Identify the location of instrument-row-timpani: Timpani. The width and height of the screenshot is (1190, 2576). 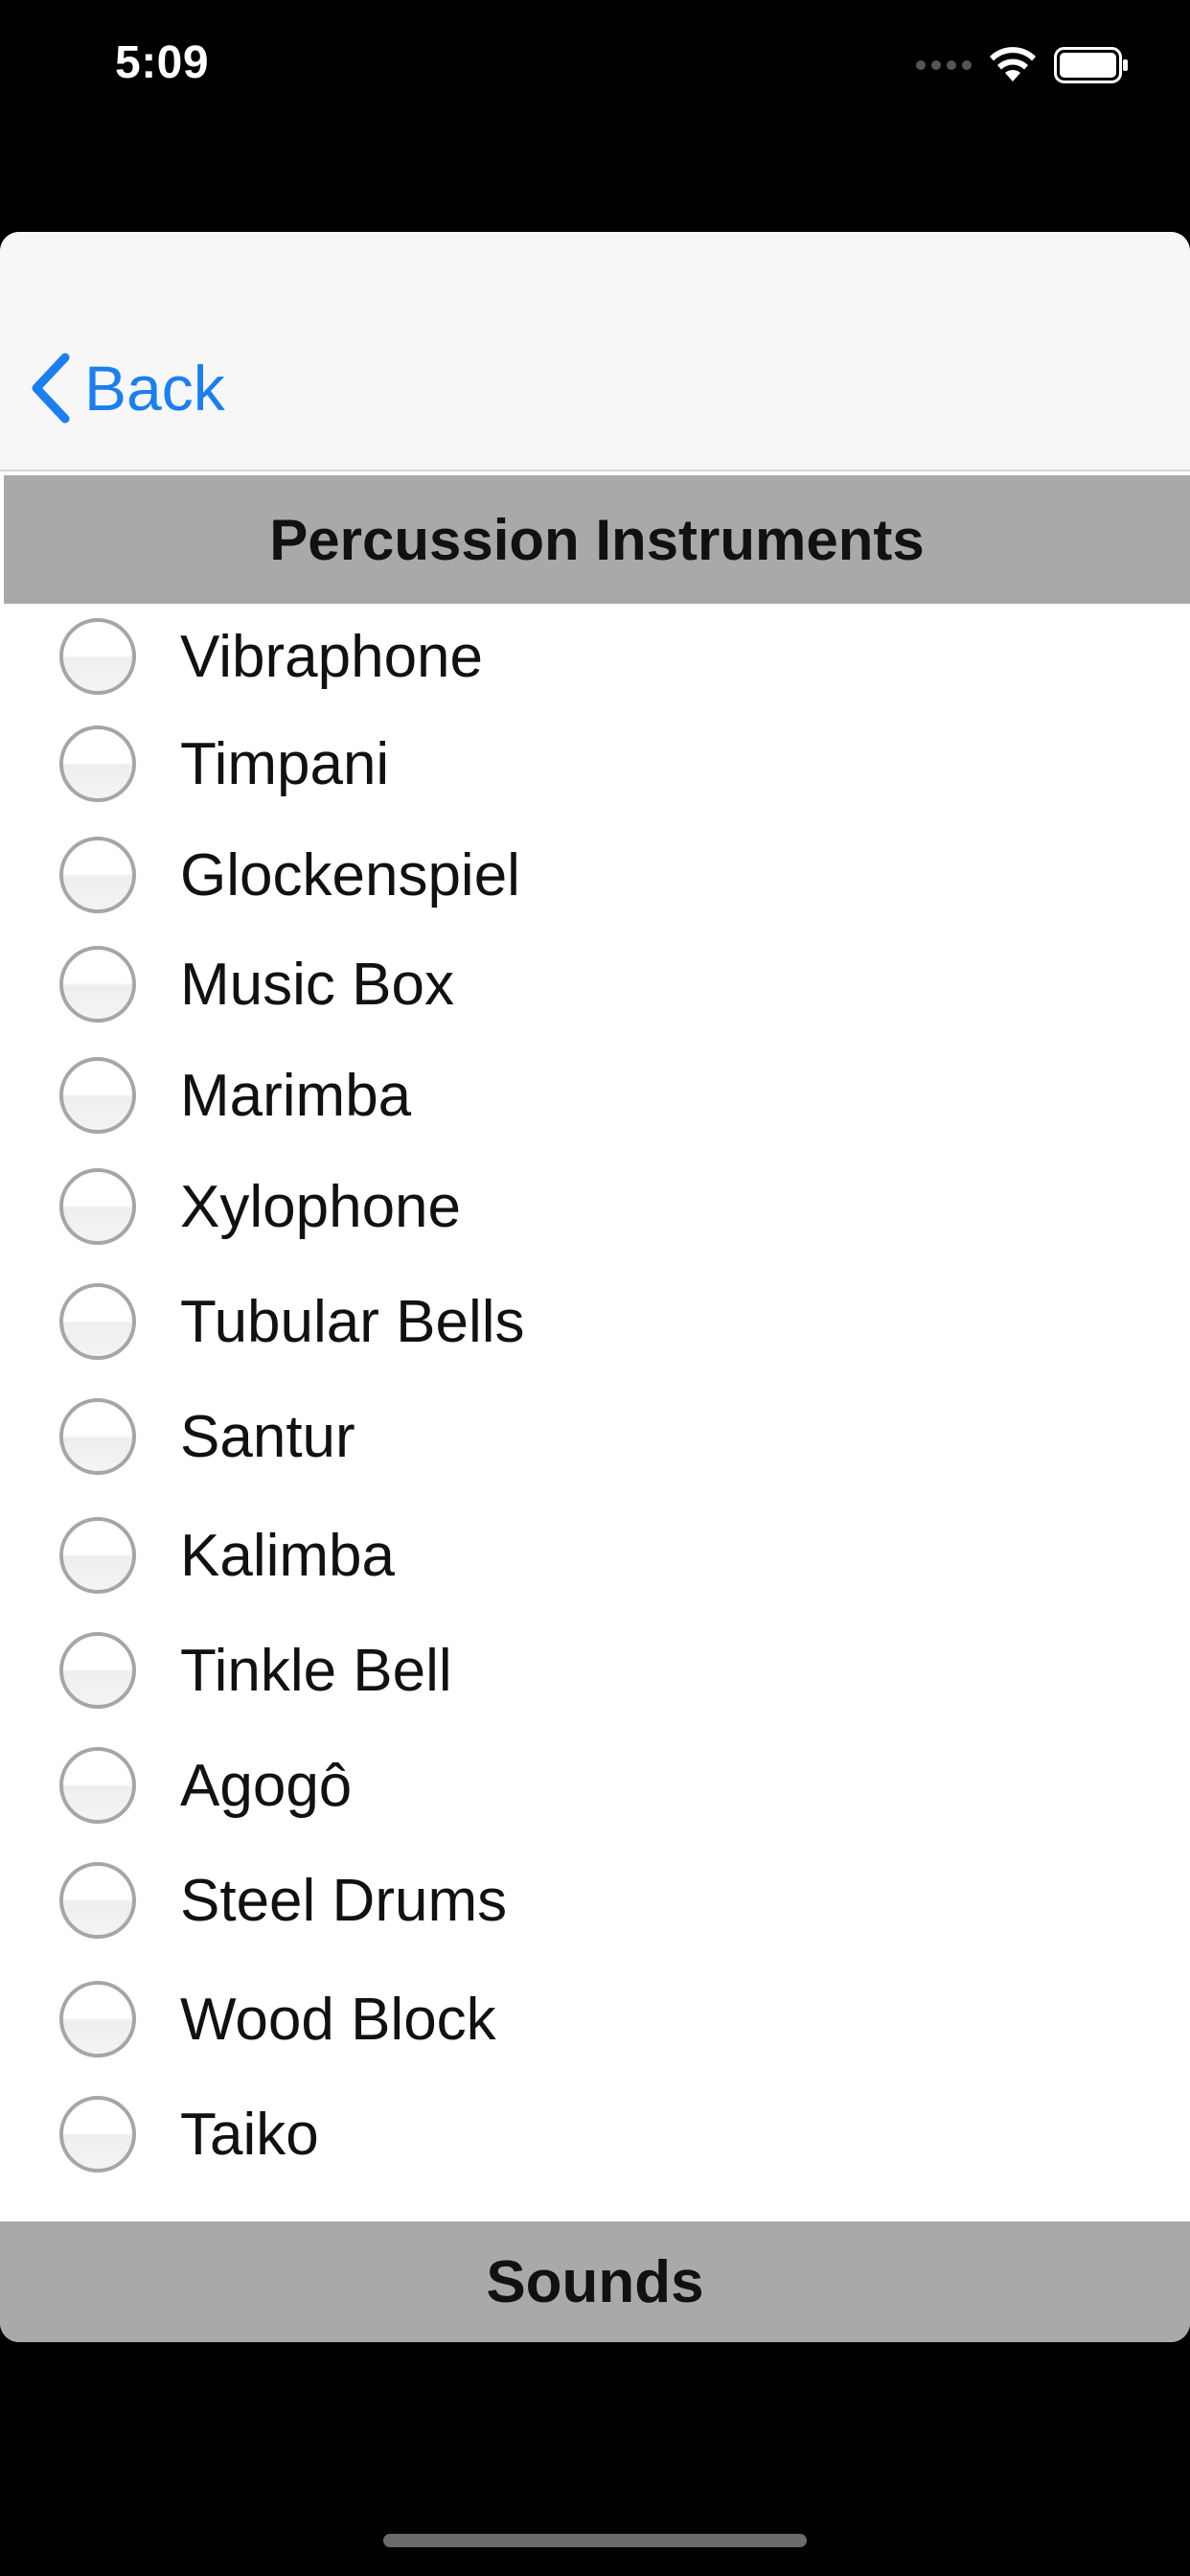
(595, 763).